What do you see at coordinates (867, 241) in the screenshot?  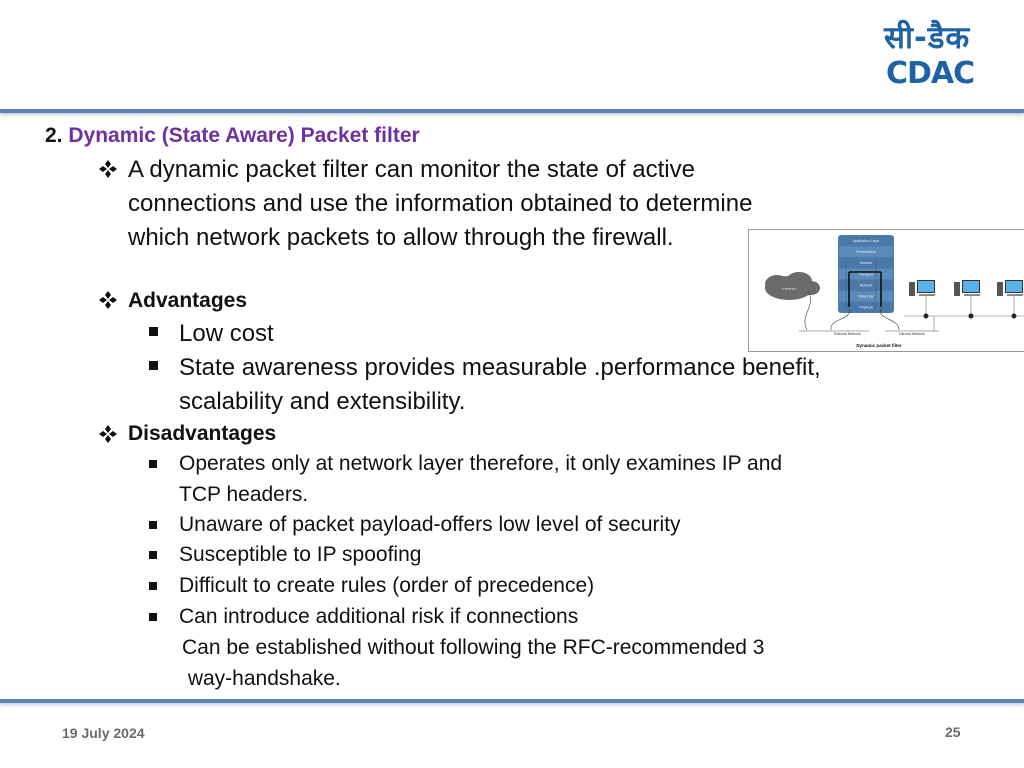 I see `osi-layer-label: Application Layer` at bounding box center [867, 241].